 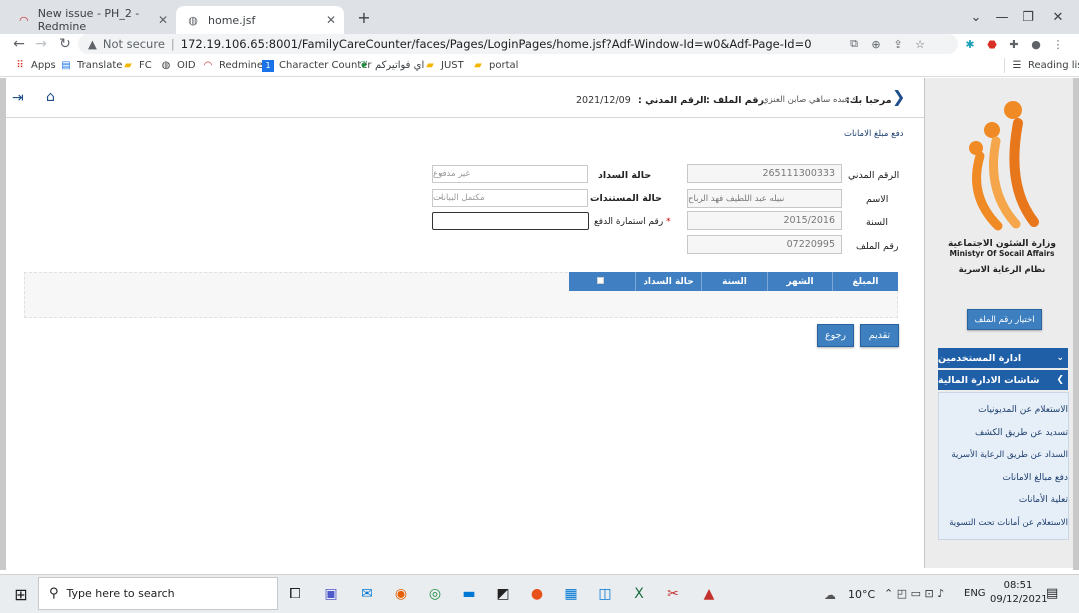 I want to click on choose-file-button: اختيار رقم الملف, so click(x=1004, y=319).